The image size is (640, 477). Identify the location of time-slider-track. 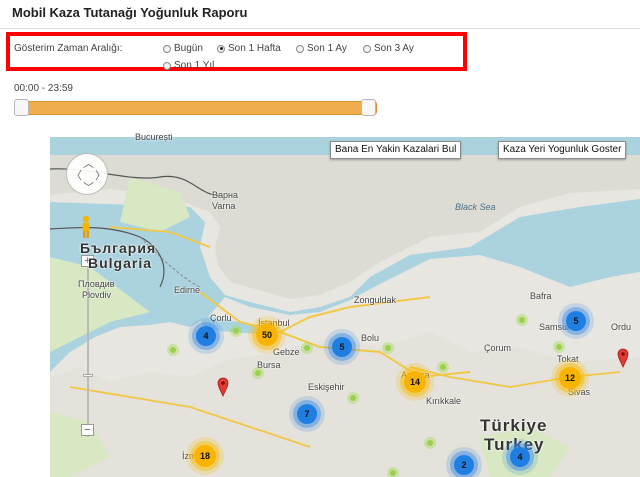
(196, 108).